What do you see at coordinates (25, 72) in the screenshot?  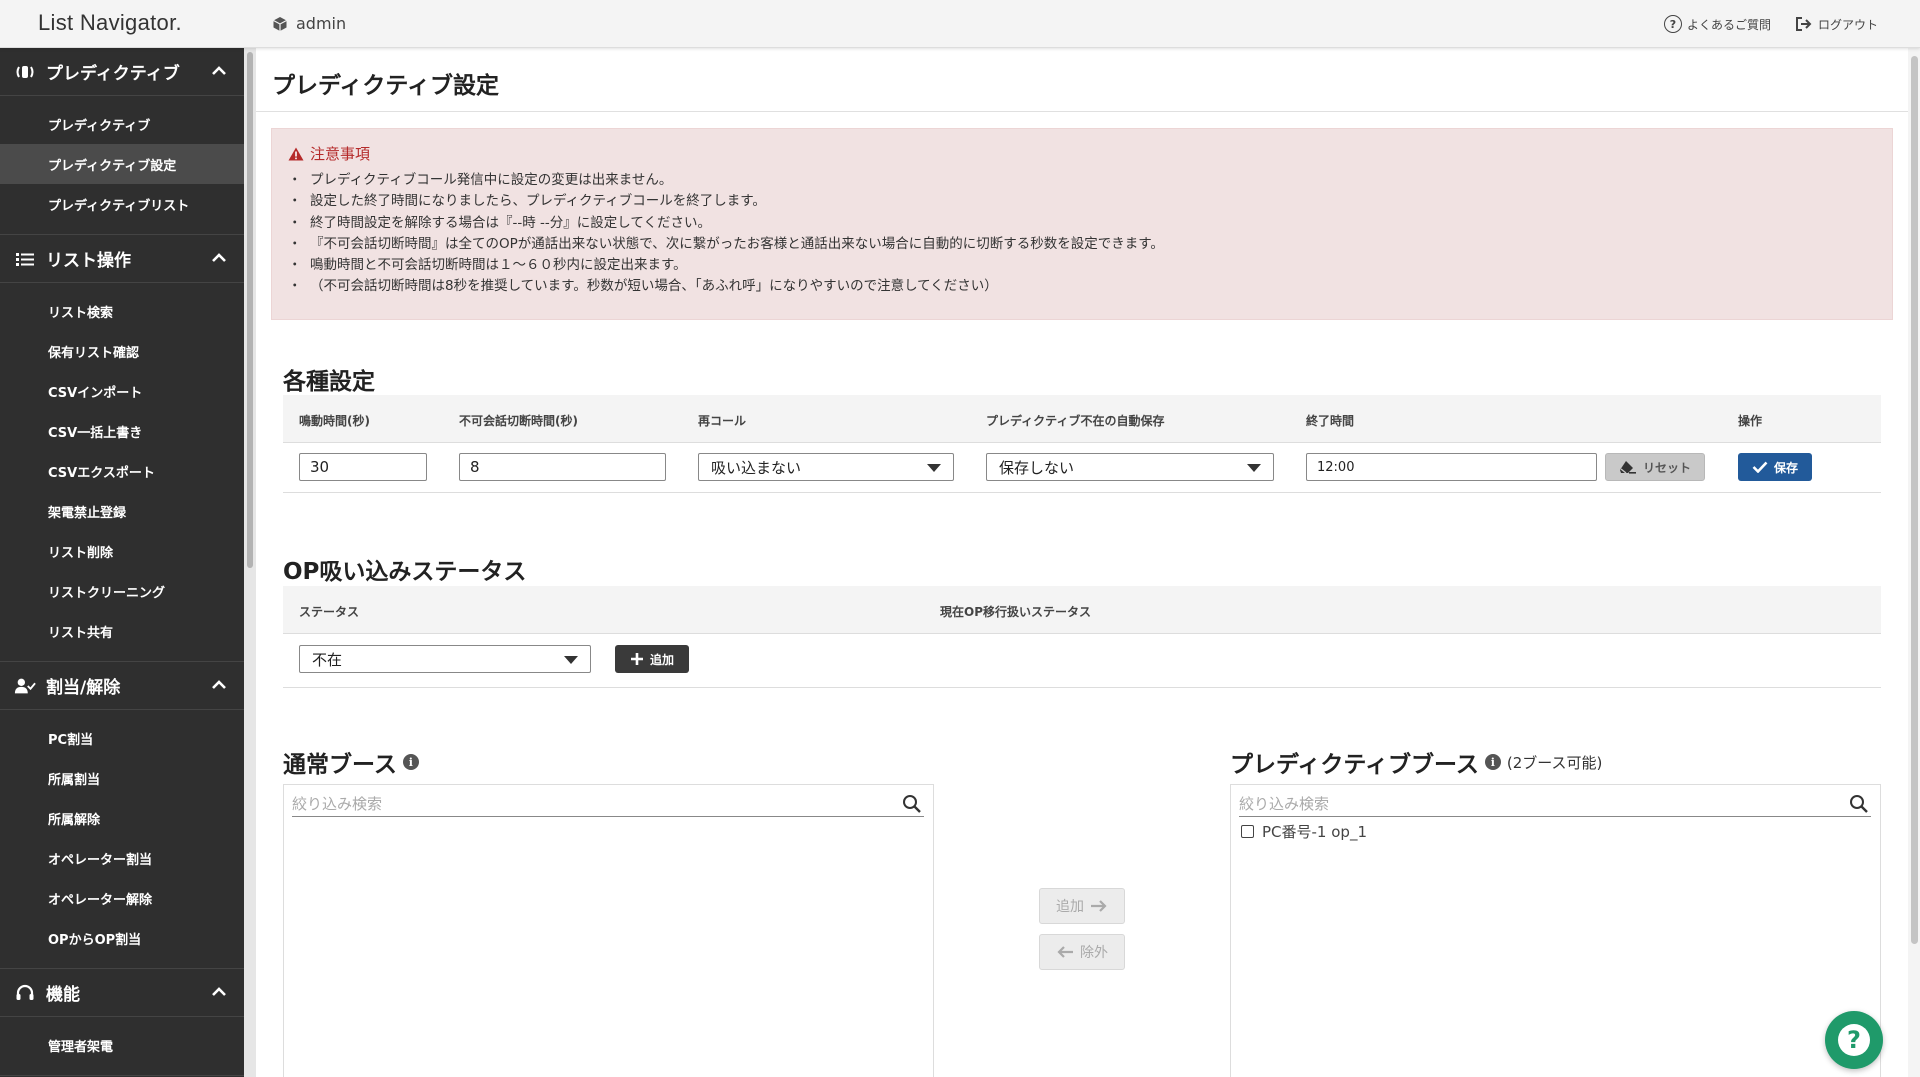 I see `phone-ringing-icon` at bounding box center [25, 72].